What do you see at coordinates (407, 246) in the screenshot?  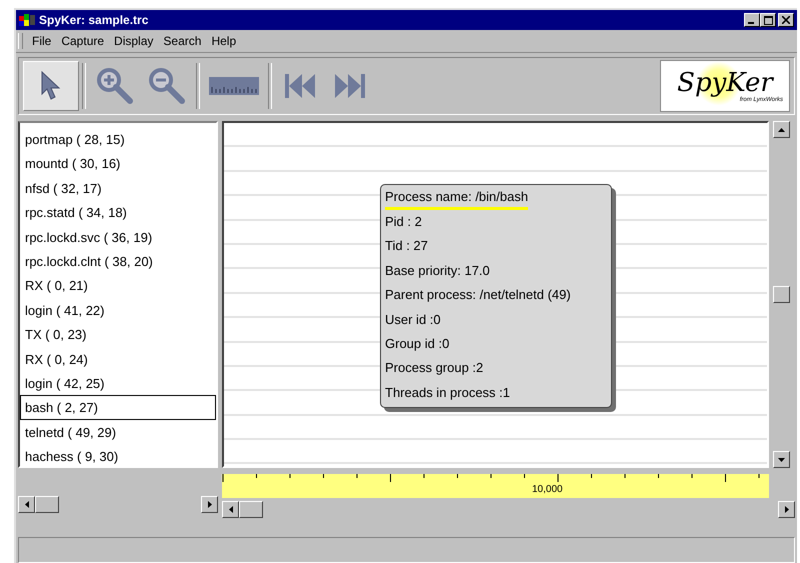 I see `tooltip-line: Tid : 27` at bounding box center [407, 246].